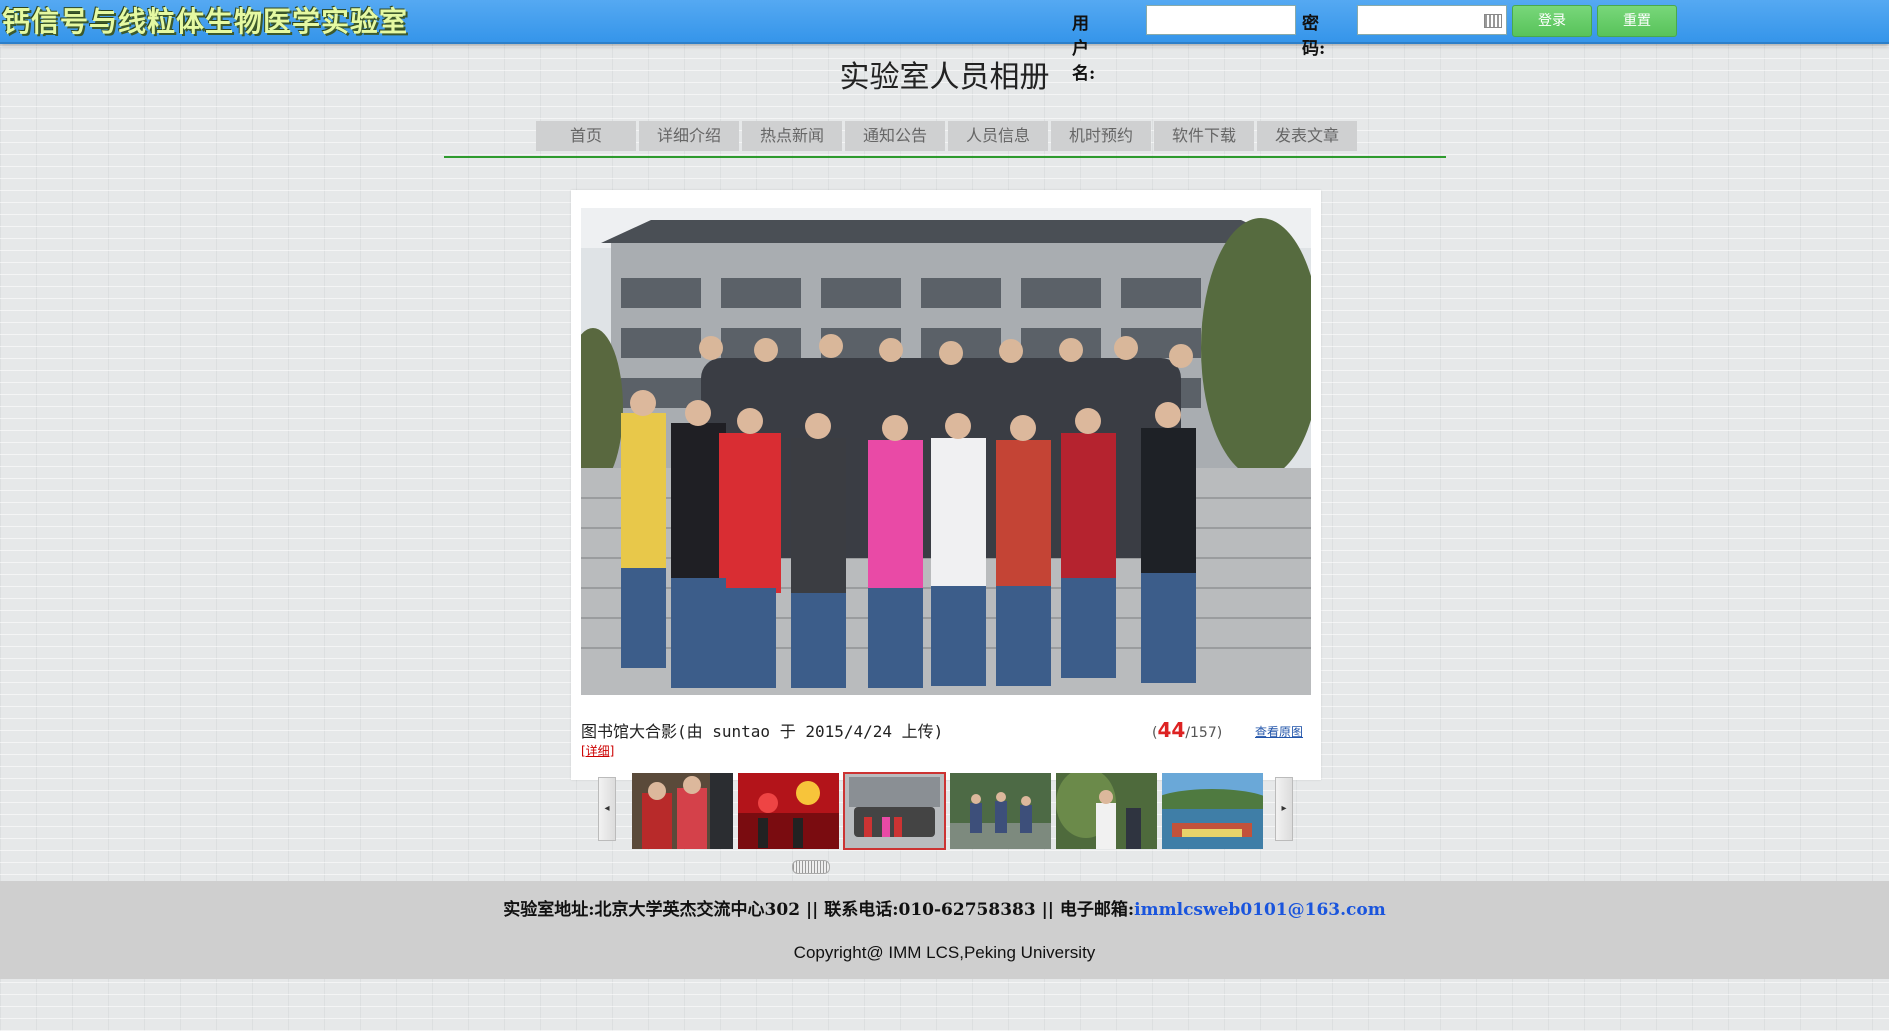  What do you see at coordinates (1201, 733) in the screenshot?
I see `total-count: /157` at bounding box center [1201, 733].